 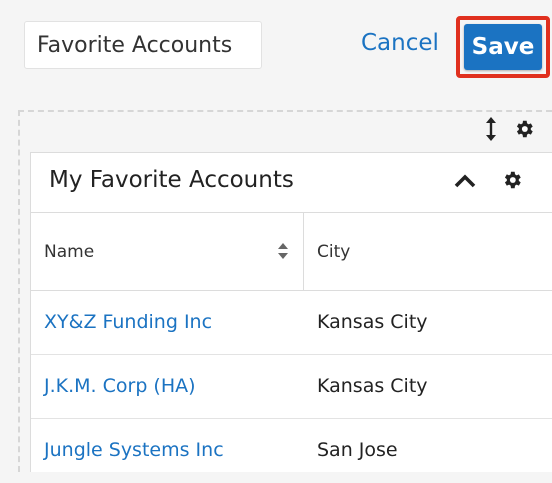 I want to click on dashboard-name-input, so click(x=143, y=45).